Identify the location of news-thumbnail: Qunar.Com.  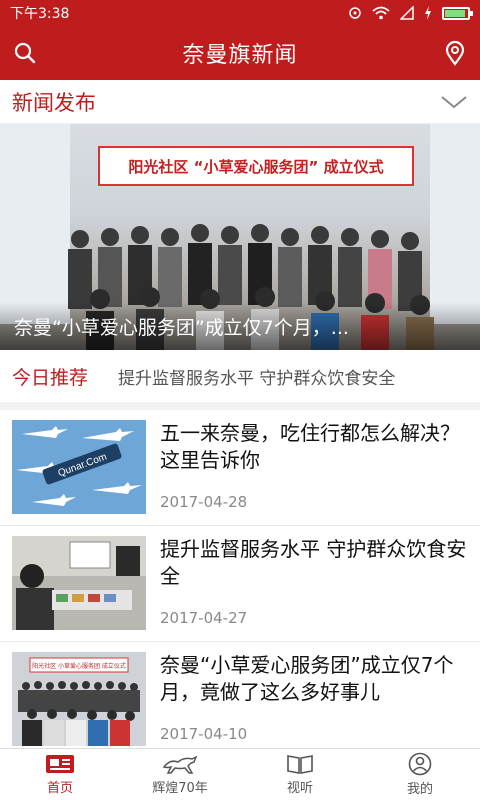
(79, 467).